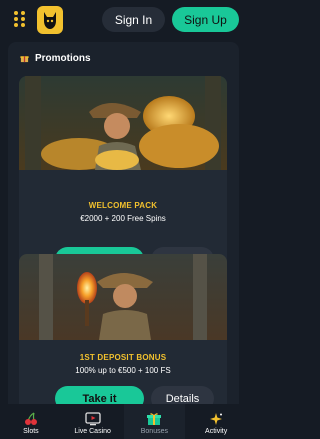  Describe the element at coordinates (123, 218) in the screenshot. I see `promo-subtitle: €2000 + 200 Free Spins` at that location.